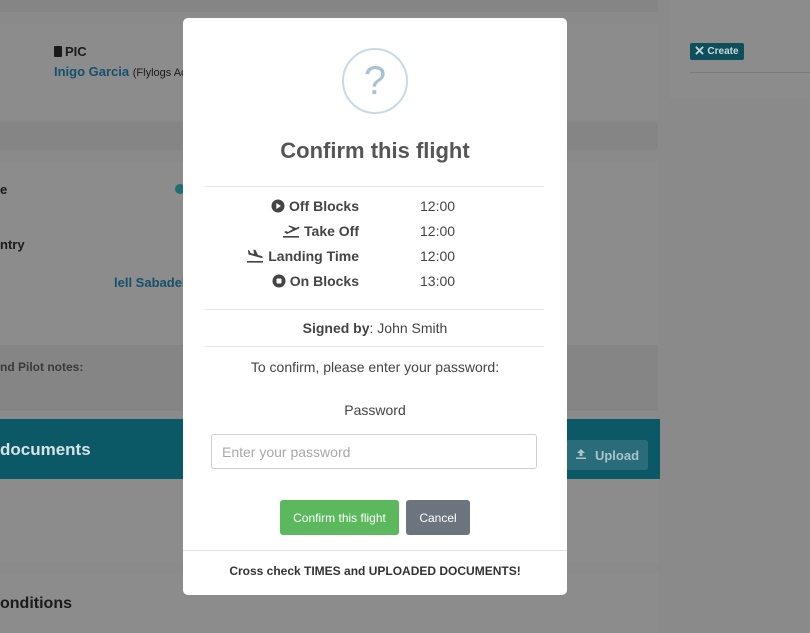  I want to click on question-glyph: ?, so click(375, 80).